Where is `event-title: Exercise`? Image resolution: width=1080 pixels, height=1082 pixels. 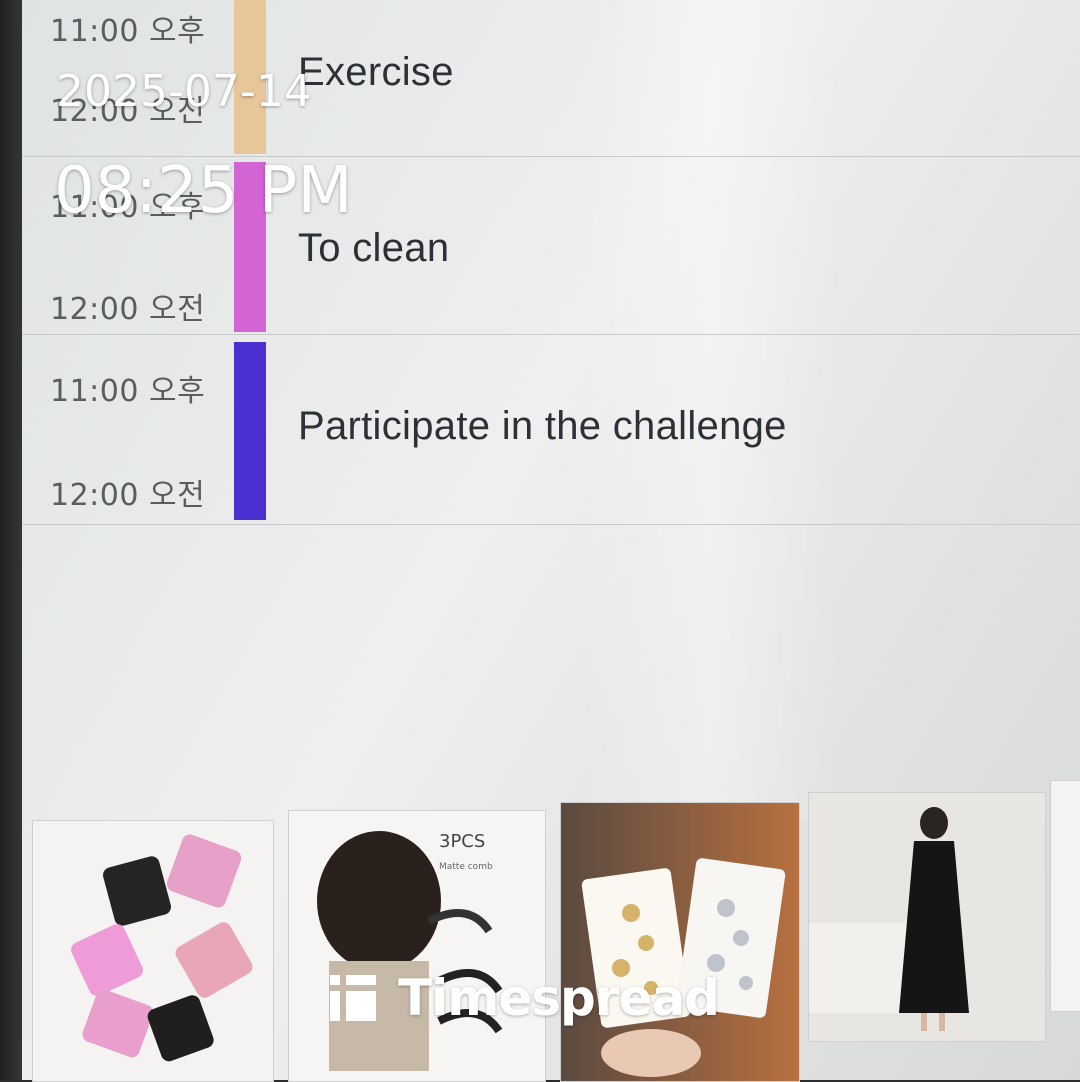 event-title: Exercise is located at coordinates (376, 72).